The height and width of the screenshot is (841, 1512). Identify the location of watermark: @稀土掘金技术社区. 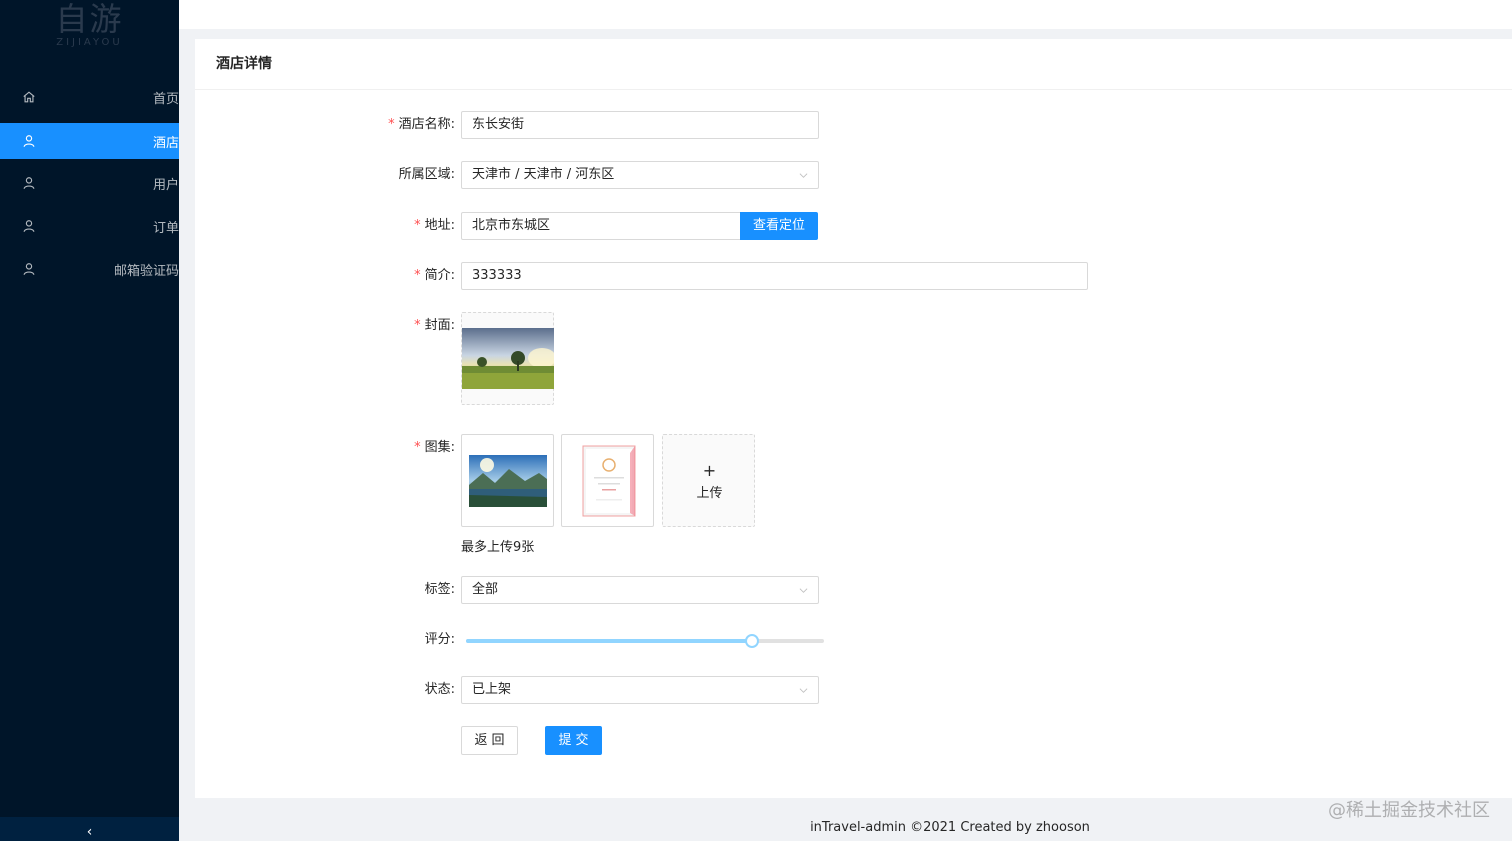
(1409, 810).